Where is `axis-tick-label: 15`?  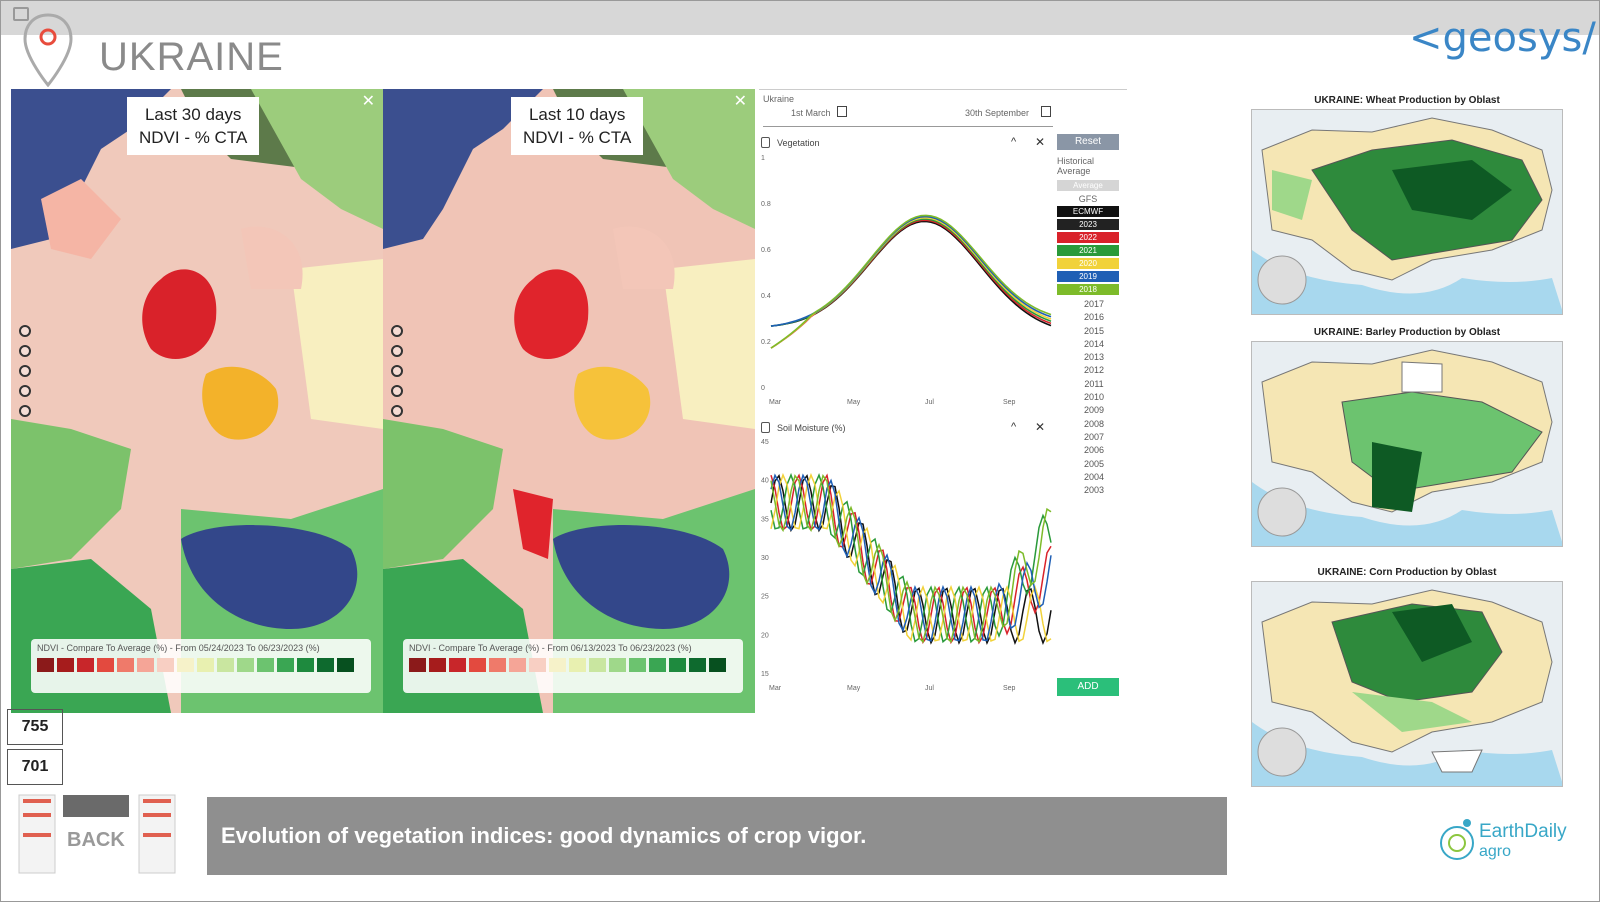
axis-tick-label: 15 is located at coordinates (765, 674).